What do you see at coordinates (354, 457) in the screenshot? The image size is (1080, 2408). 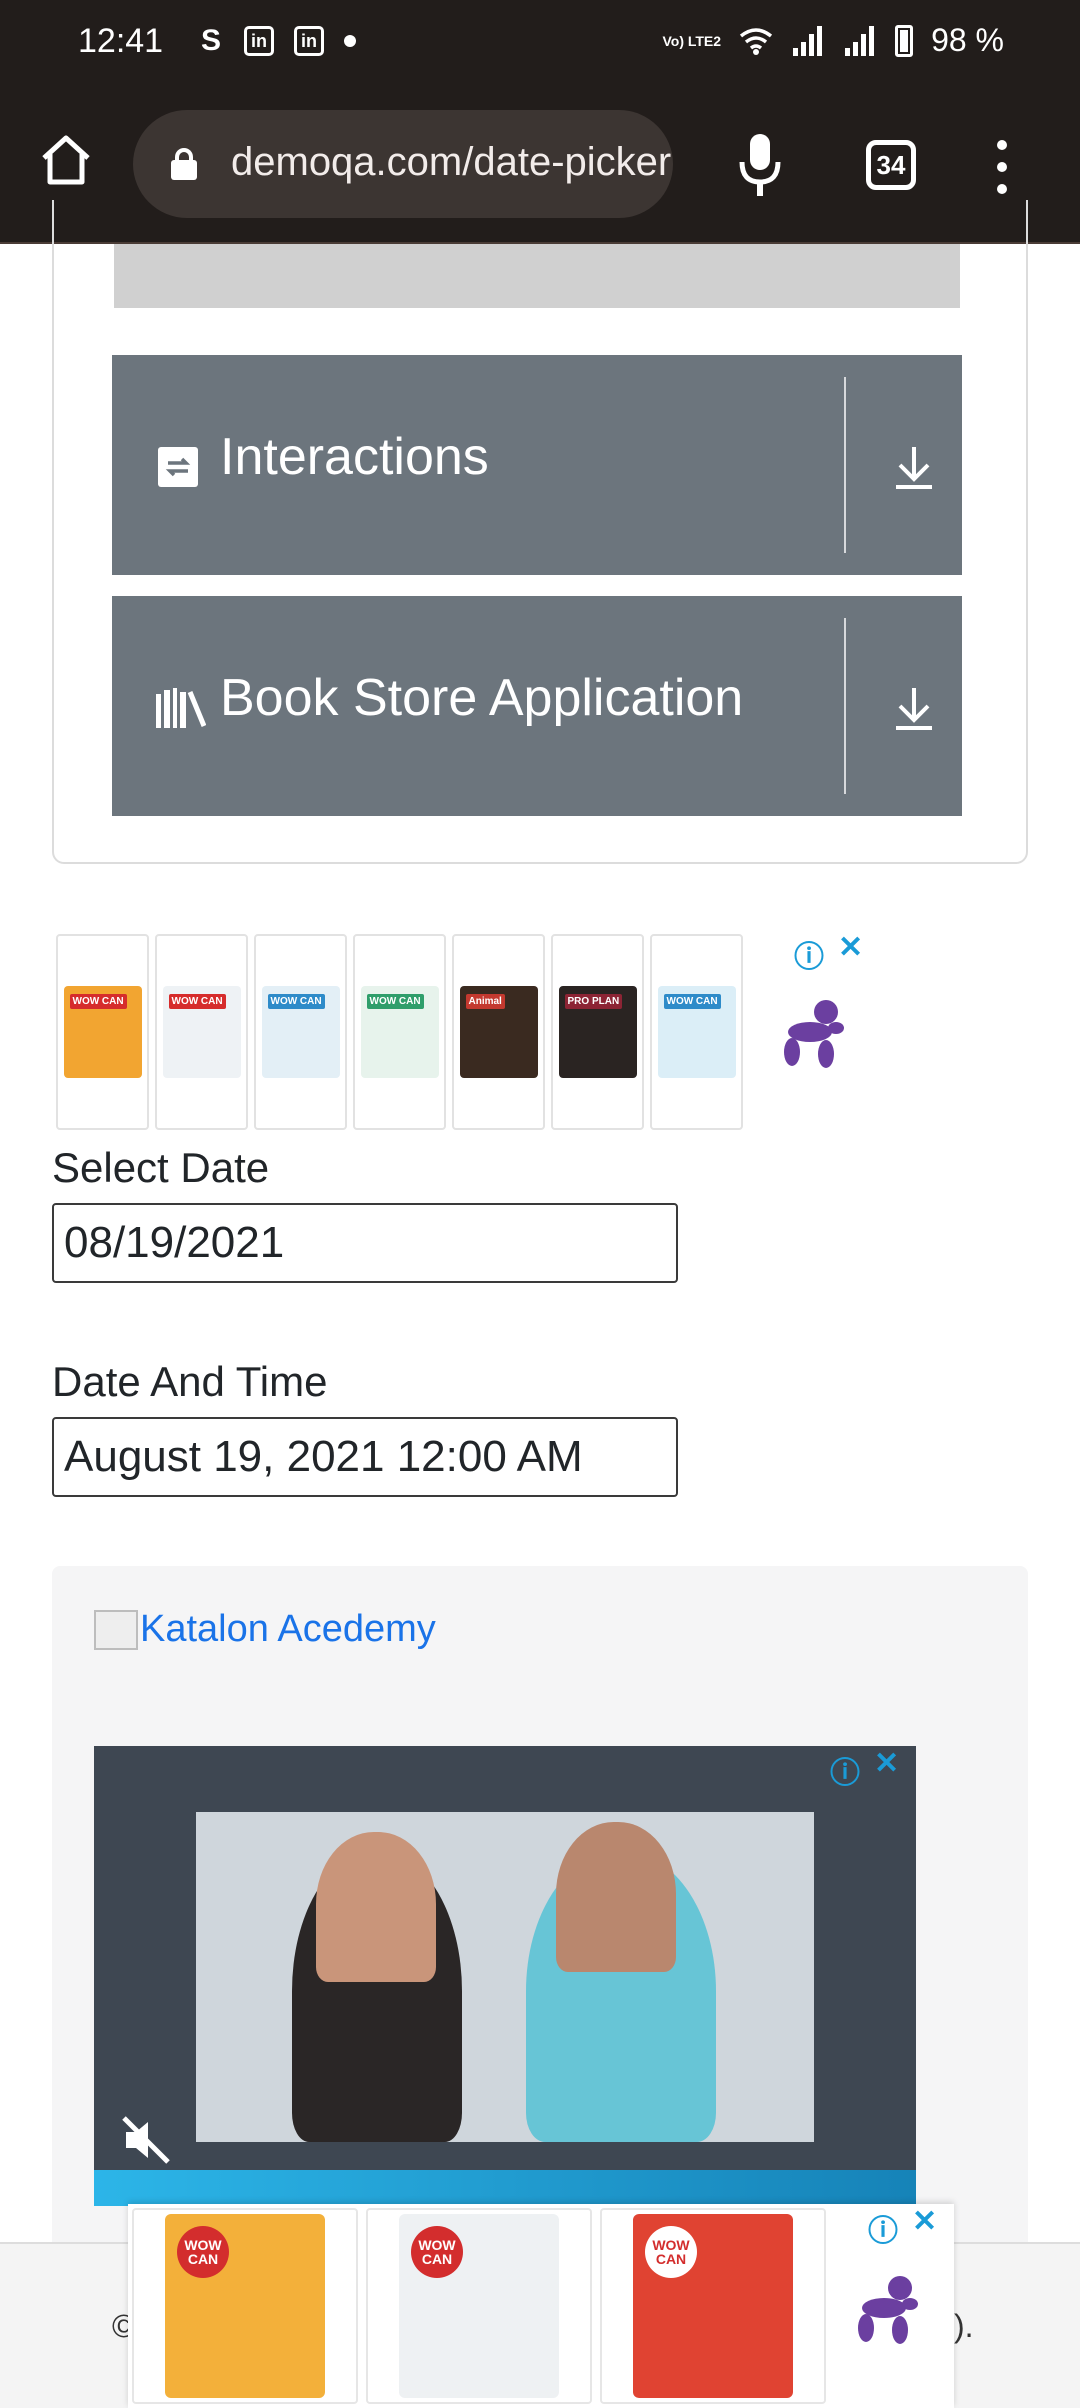 I see `sidebar-item-label: Interactions` at bounding box center [354, 457].